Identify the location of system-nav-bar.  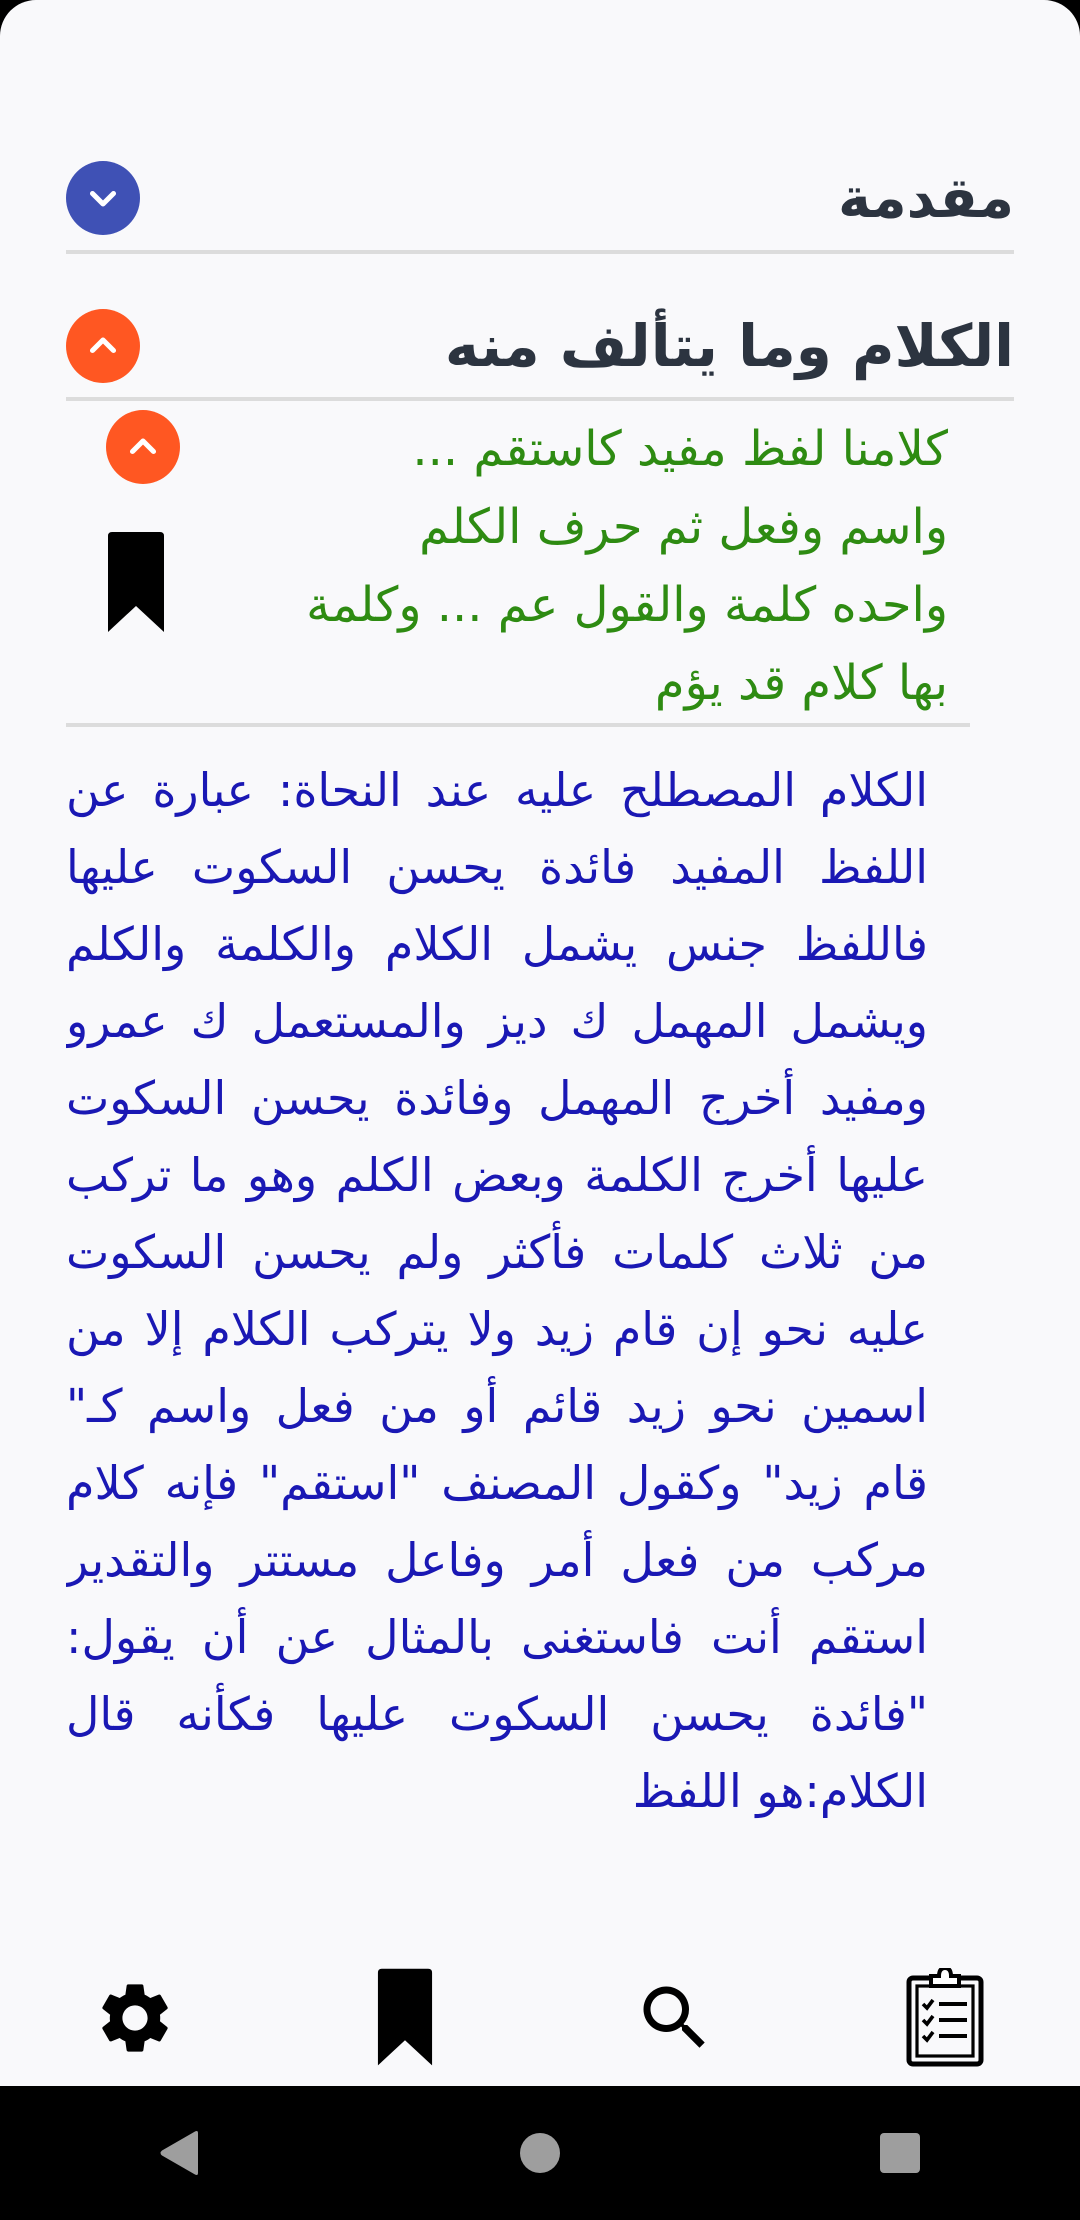
(540, 2153).